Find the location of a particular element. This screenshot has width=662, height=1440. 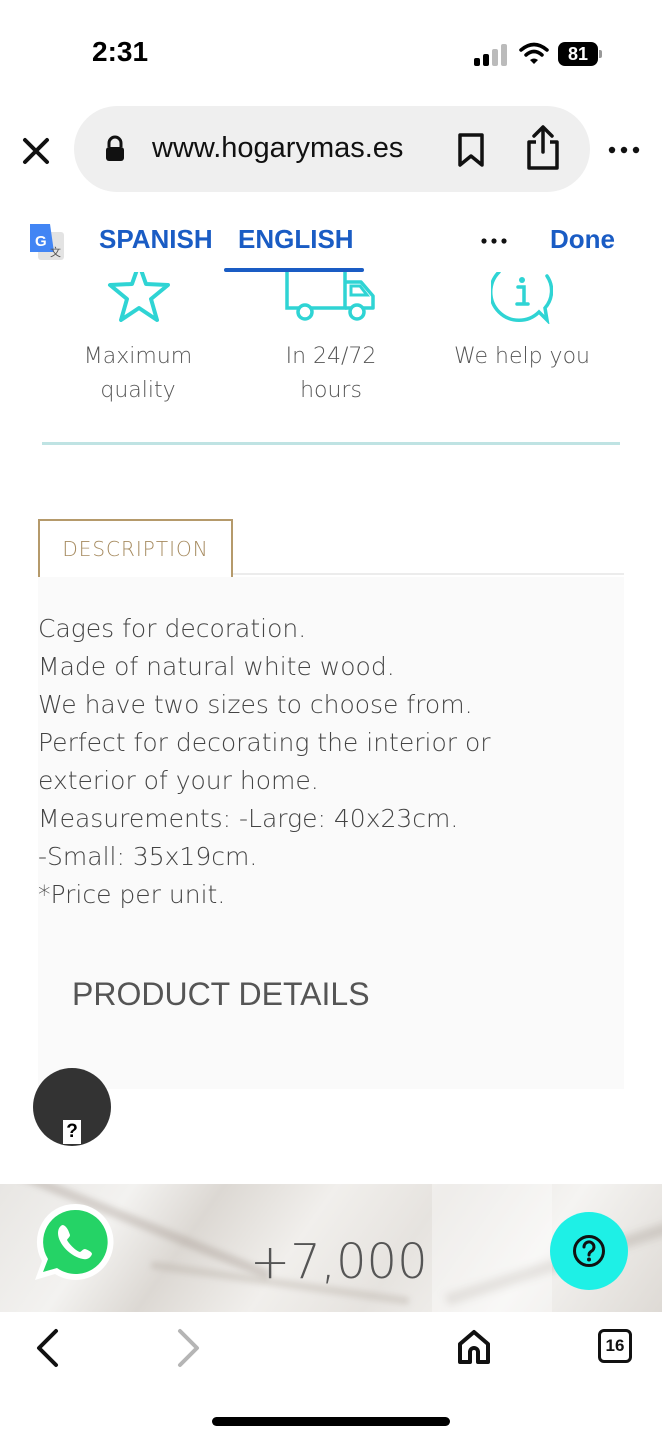

tab-source-language: SPANISH is located at coordinates (156, 239).